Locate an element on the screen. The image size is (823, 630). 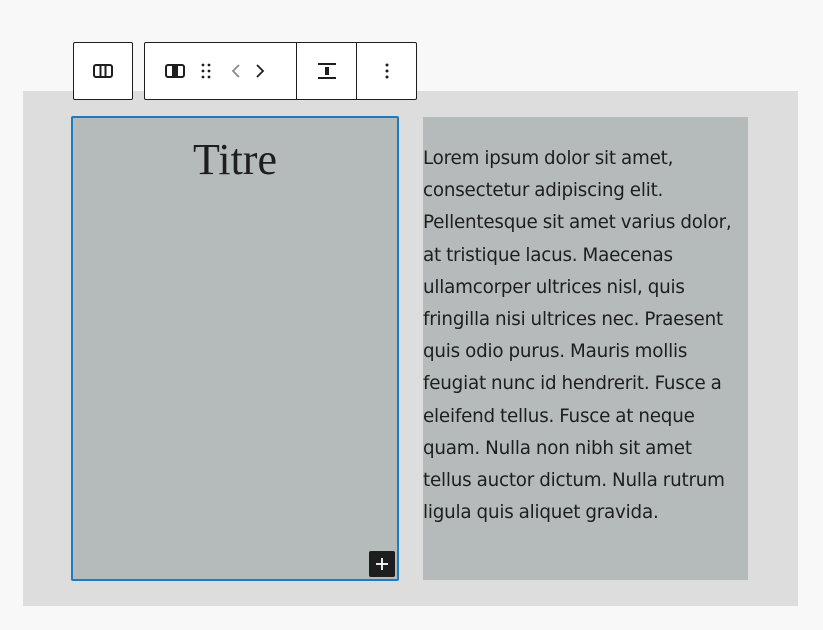
column-icon is located at coordinates (174, 71).